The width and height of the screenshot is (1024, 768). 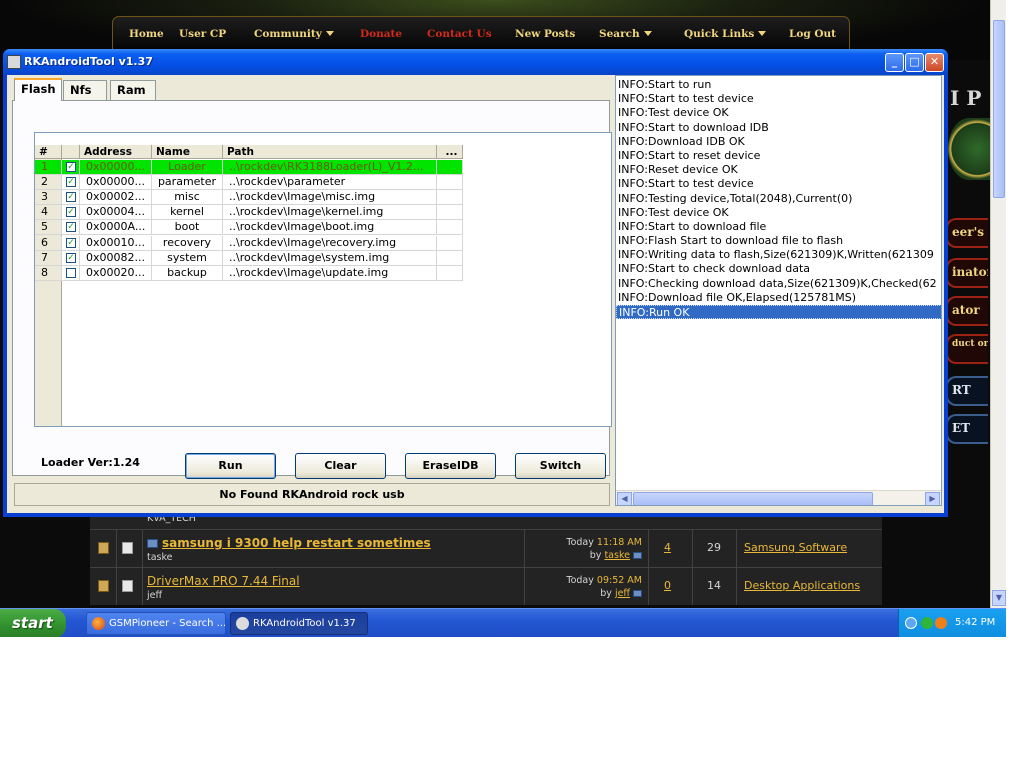 I want to click on log-line: INFO:Start to reset device, so click(x=778, y=156).